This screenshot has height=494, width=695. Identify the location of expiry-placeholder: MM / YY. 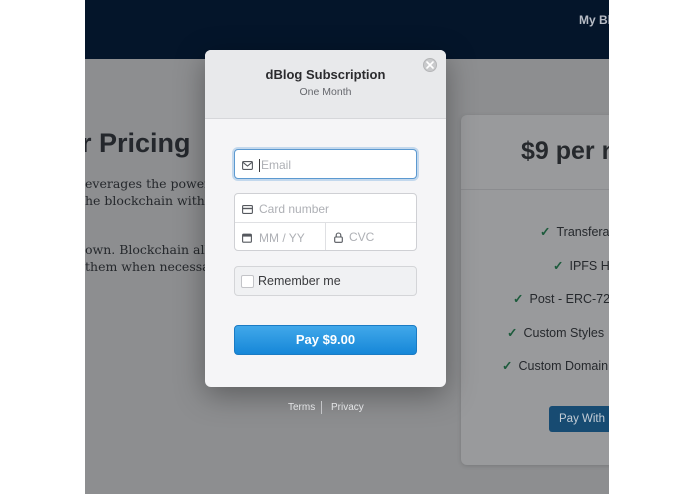
(282, 238).